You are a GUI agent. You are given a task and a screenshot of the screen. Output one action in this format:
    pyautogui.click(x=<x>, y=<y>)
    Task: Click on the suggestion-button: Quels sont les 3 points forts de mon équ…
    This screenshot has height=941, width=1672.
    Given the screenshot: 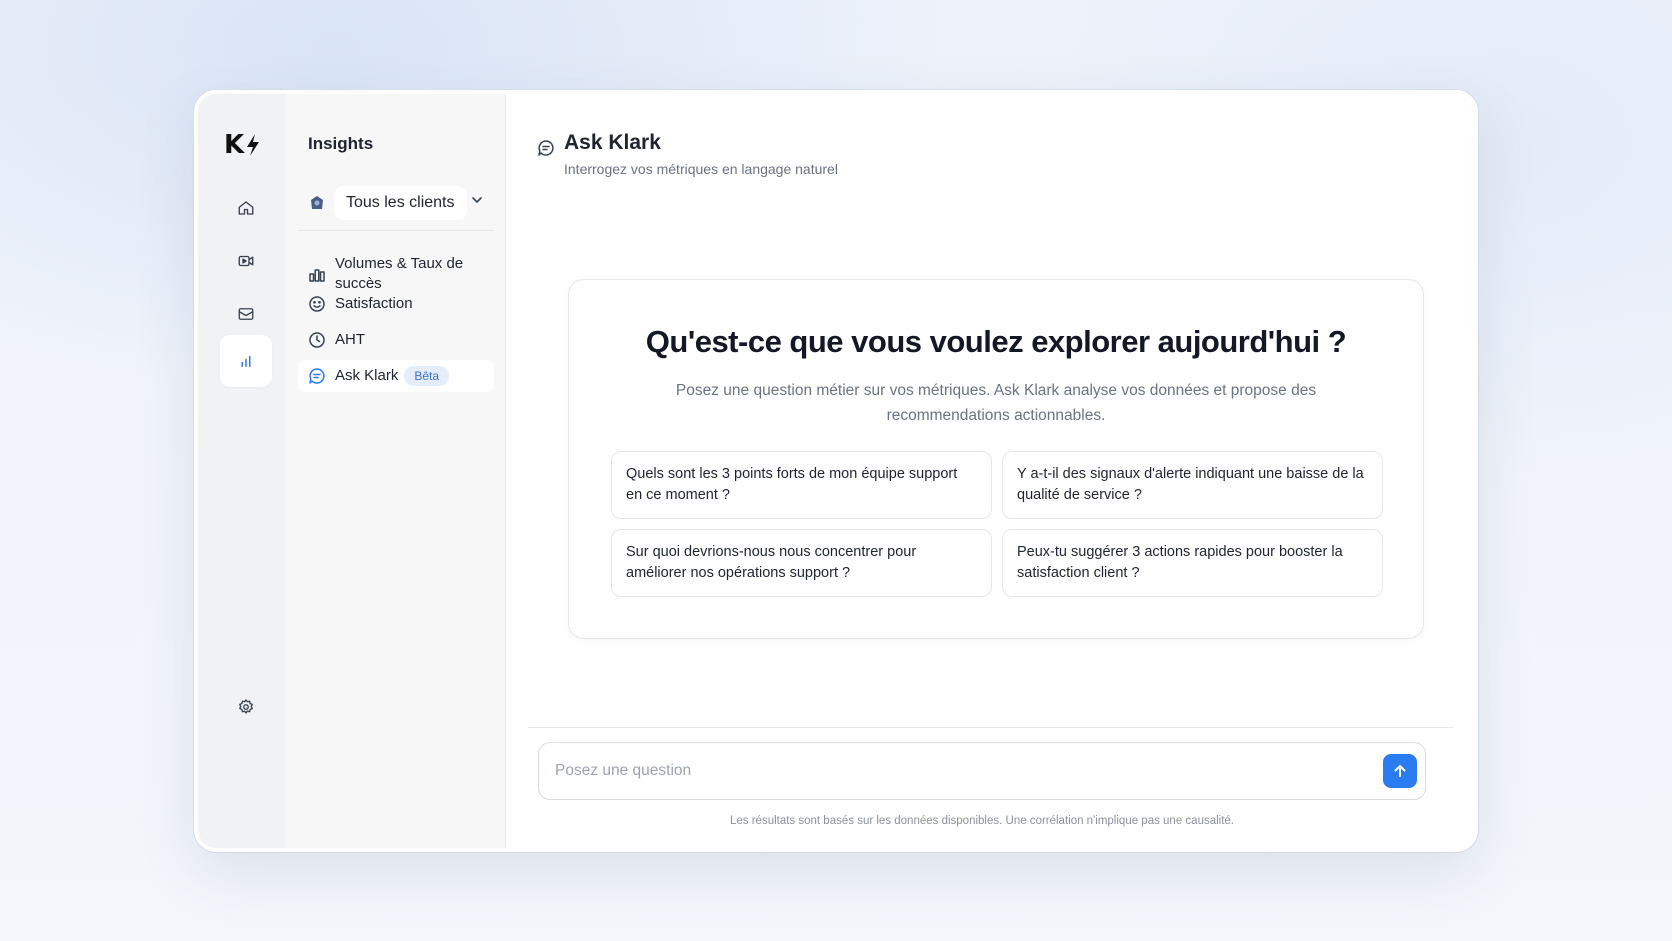 What is the action you would take?
    pyautogui.click(x=801, y=485)
    